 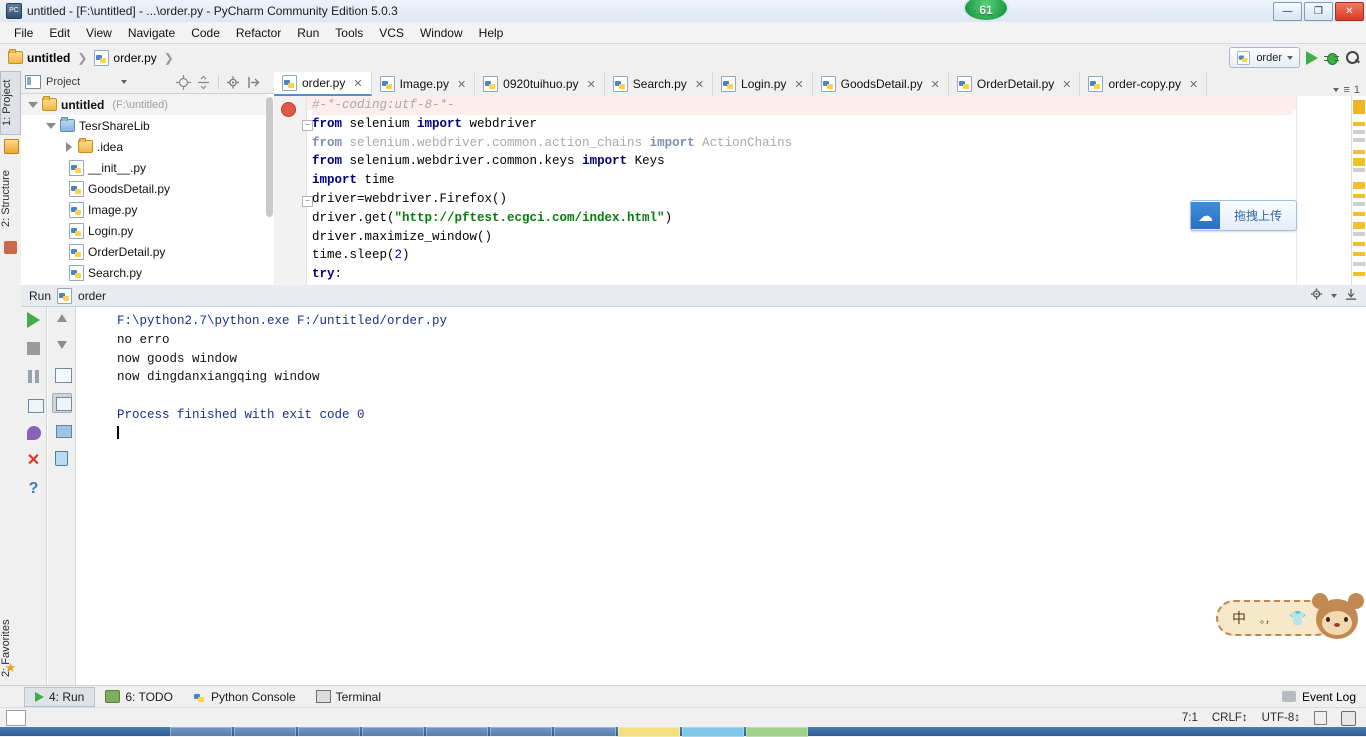 I want to click on tree-item-tesrsharelib: TesrShareLib, so click(x=144, y=125).